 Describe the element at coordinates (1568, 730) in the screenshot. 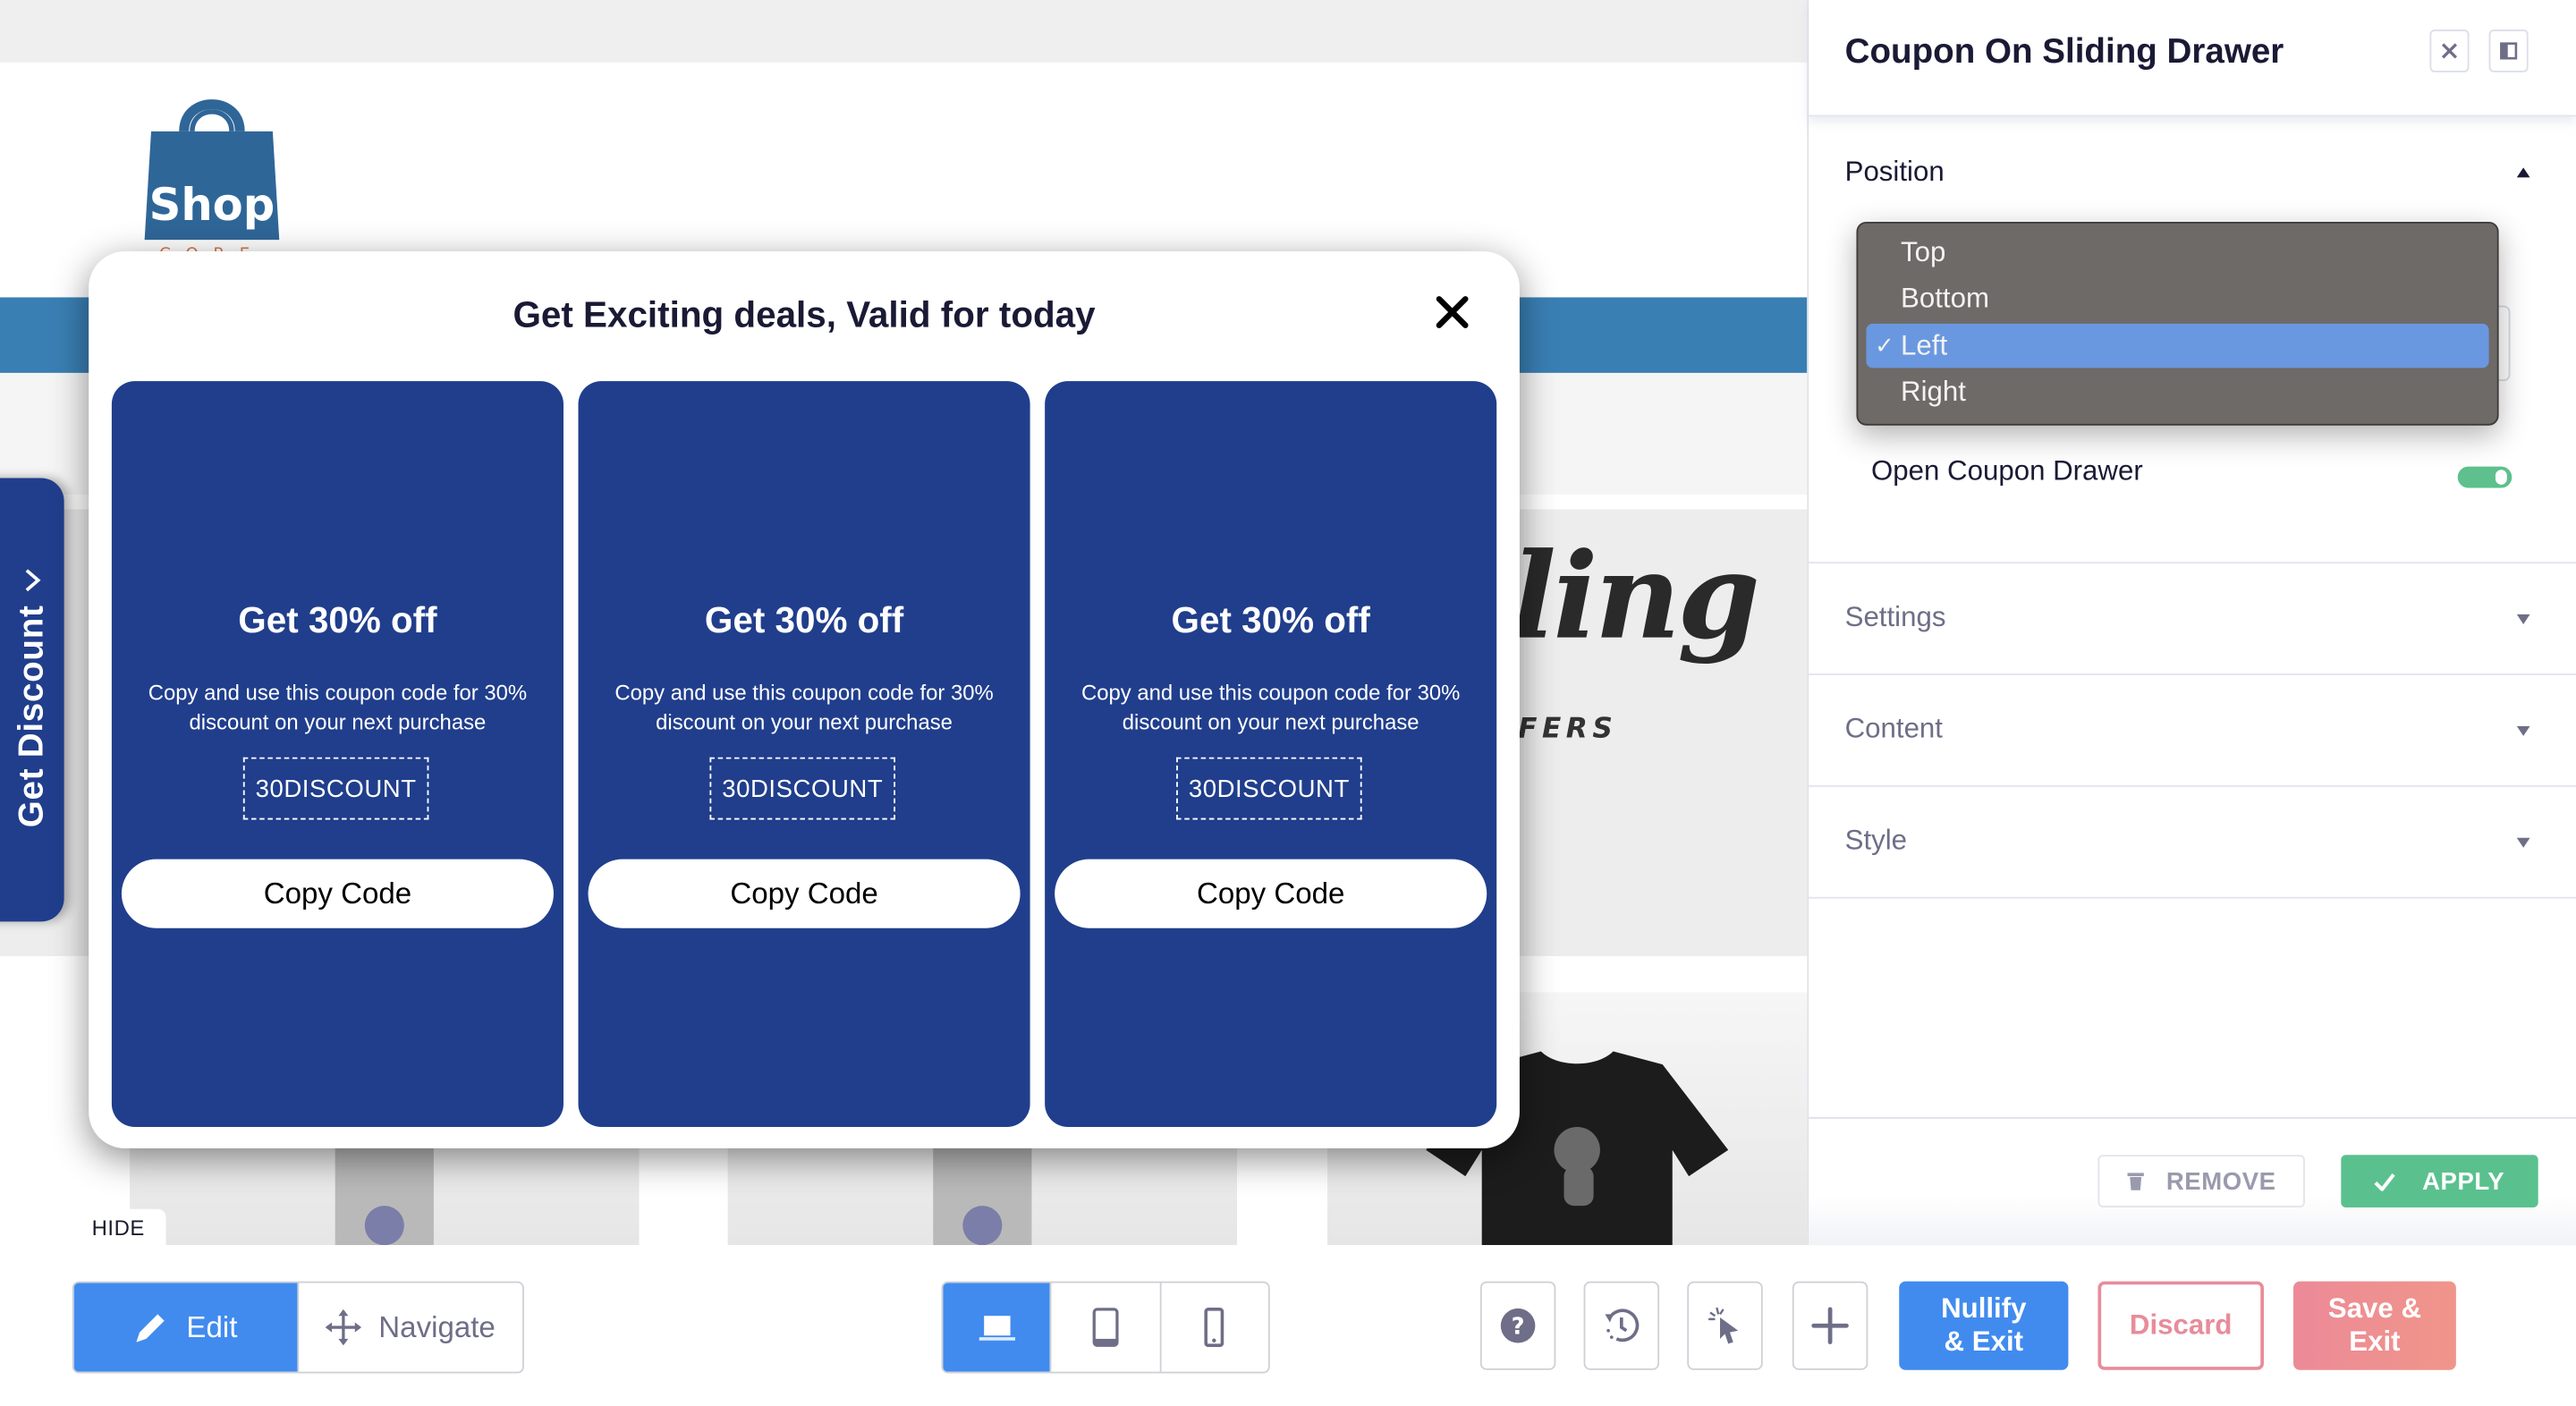

I see `banner-sub-text: FERS` at that location.